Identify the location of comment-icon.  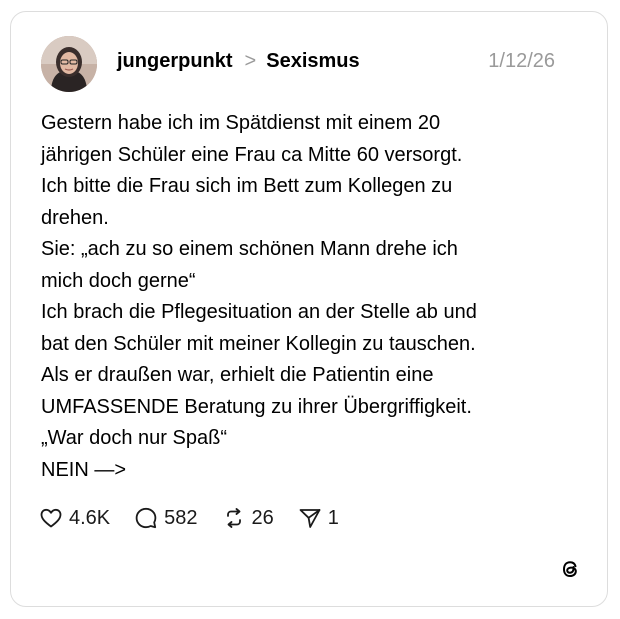
(146, 518).